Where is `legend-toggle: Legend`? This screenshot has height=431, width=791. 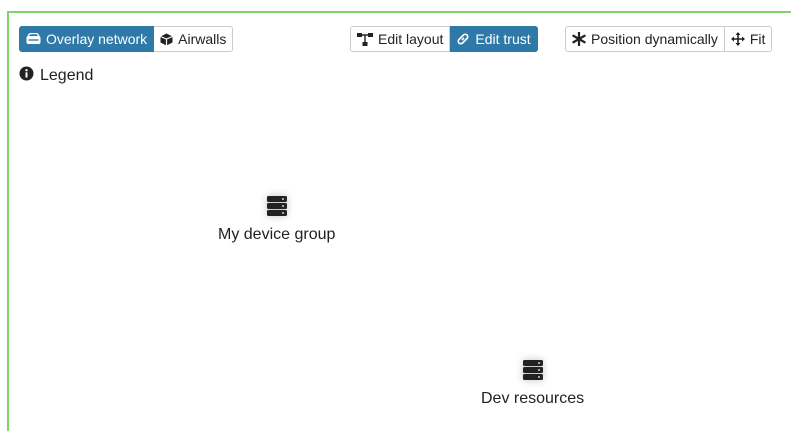 legend-toggle: Legend is located at coordinates (56, 76).